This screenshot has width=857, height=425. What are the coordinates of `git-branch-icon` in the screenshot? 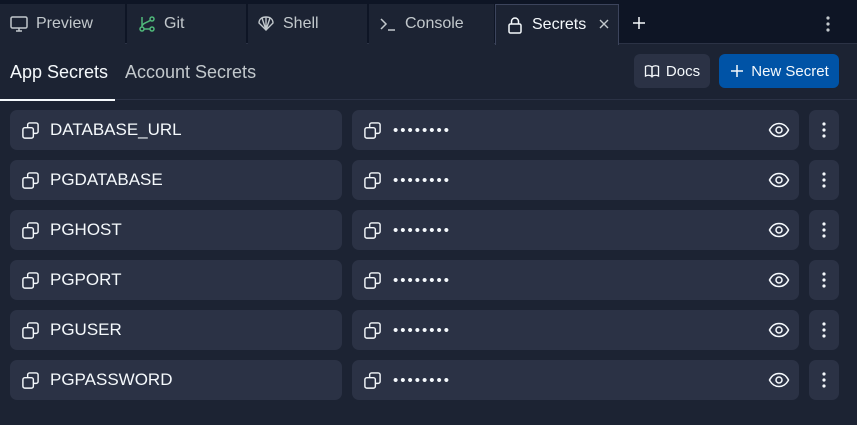 It's located at (147, 24).